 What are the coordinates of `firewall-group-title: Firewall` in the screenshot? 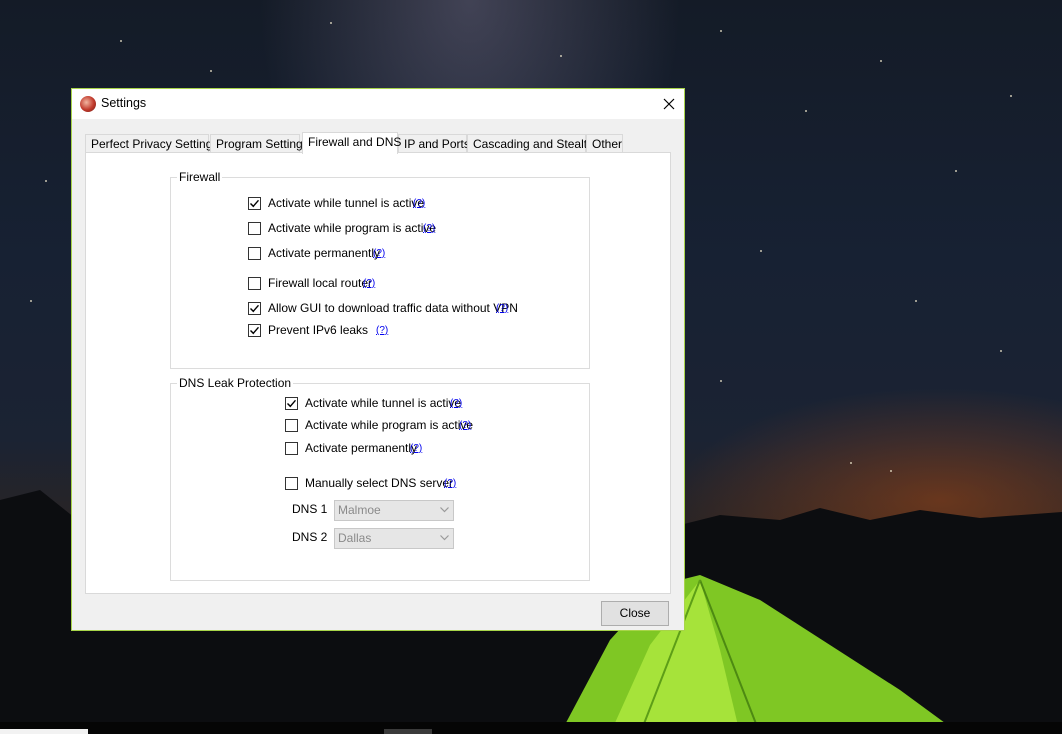 It's located at (200, 177).